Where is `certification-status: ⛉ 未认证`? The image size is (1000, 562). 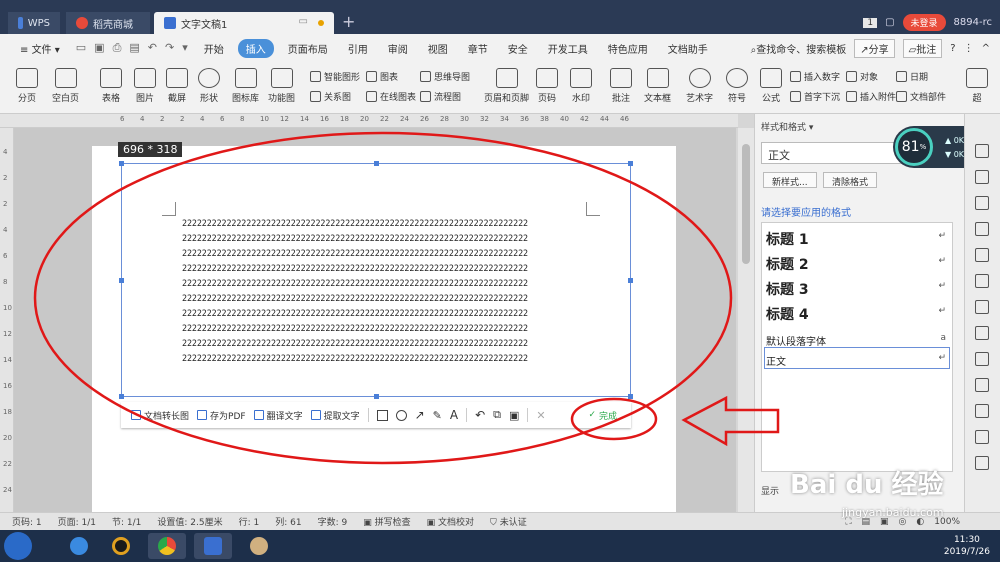 certification-status: ⛉ 未认证 is located at coordinates (508, 521).